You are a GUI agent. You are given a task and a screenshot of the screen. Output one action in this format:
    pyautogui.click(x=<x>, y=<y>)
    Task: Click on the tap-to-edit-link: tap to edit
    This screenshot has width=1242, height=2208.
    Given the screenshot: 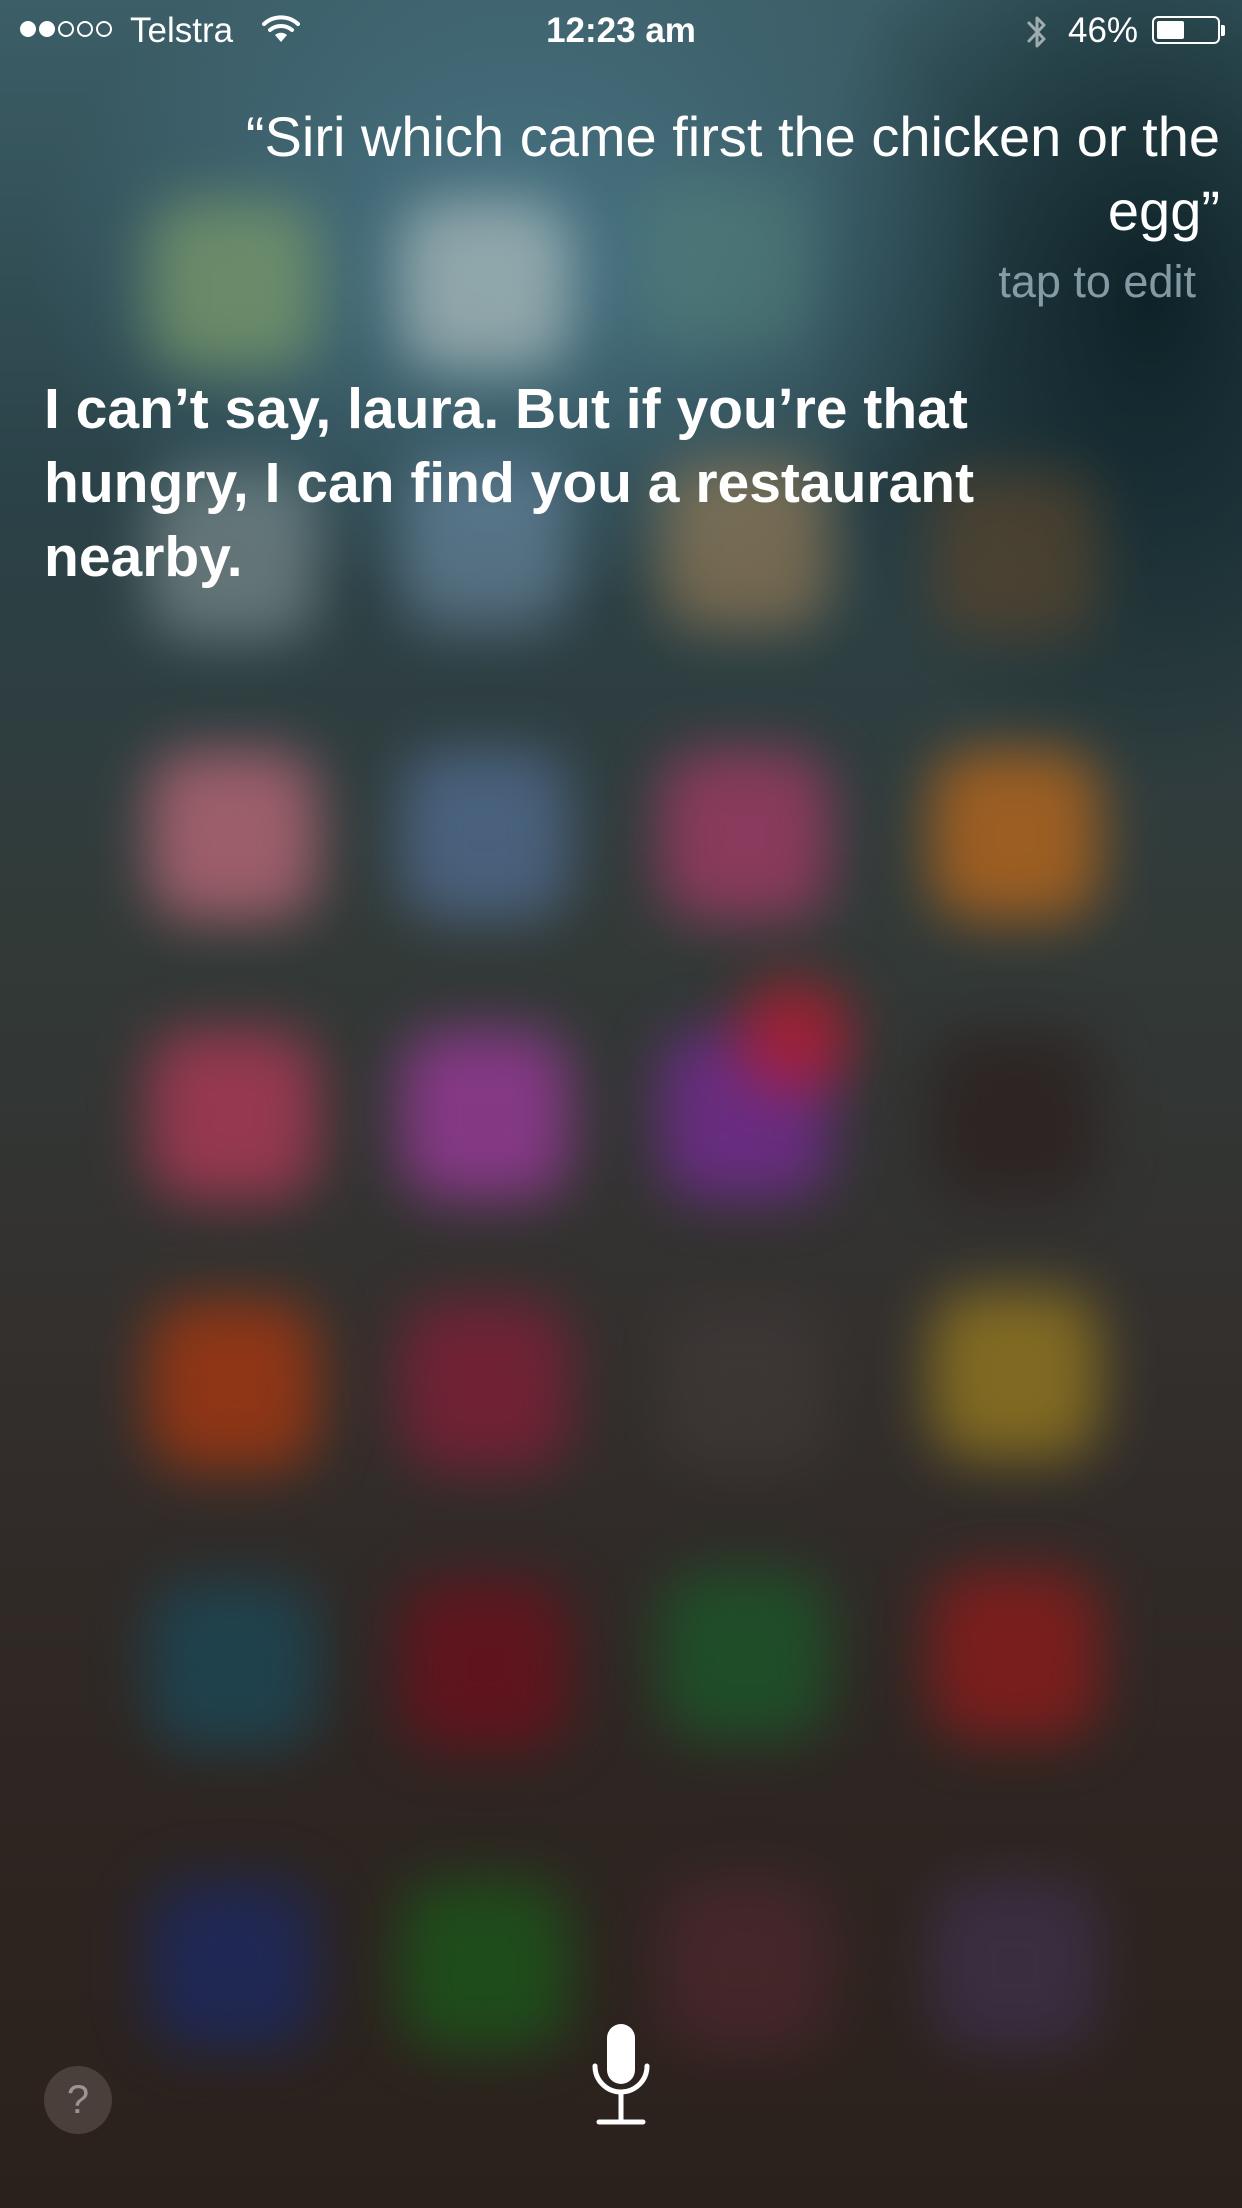 What is the action you would take?
    pyautogui.click(x=1097, y=282)
    